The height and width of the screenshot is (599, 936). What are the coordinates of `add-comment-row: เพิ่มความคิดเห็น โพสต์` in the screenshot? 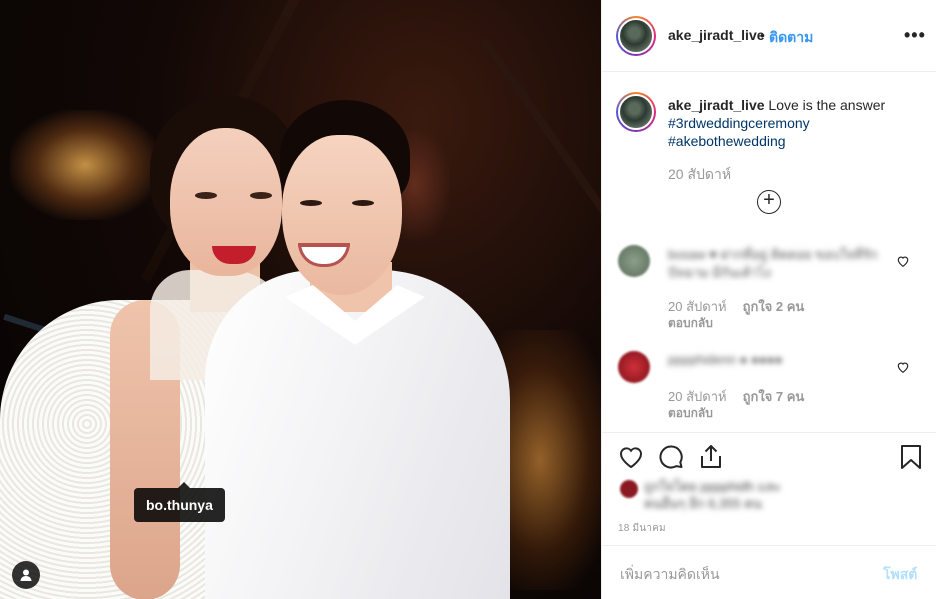 It's located at (769, 572).